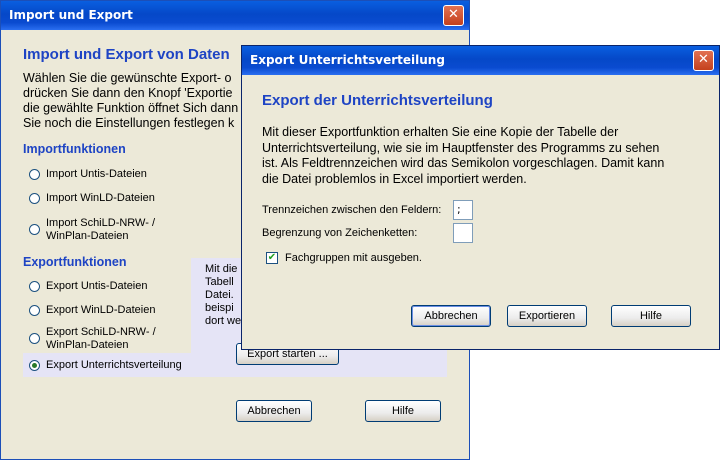 The width and height of the screenshot is (720, 460). I want to click on main-title-bar: Import und Export ✕, so click(235, 15).